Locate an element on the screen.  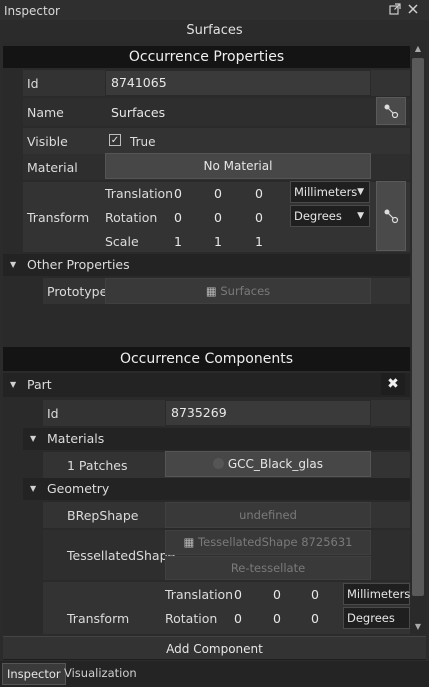
part-rotation-z: 0 is located at coordinates (315, 618).